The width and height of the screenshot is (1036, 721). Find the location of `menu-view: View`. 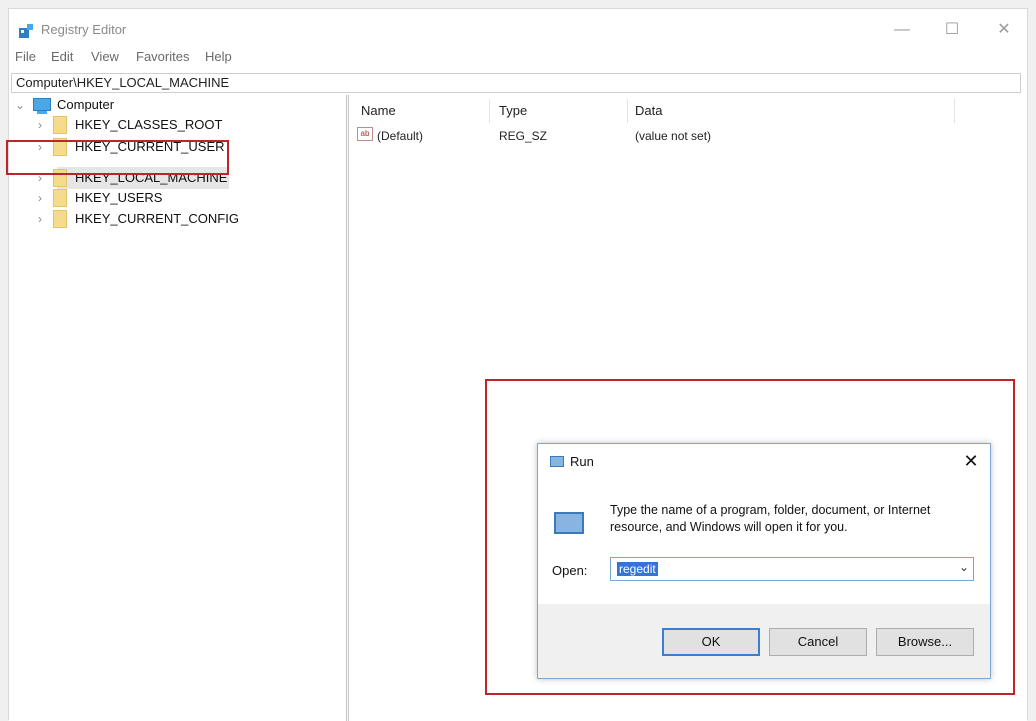

menu-view: View is located at coordinates (105, 56).